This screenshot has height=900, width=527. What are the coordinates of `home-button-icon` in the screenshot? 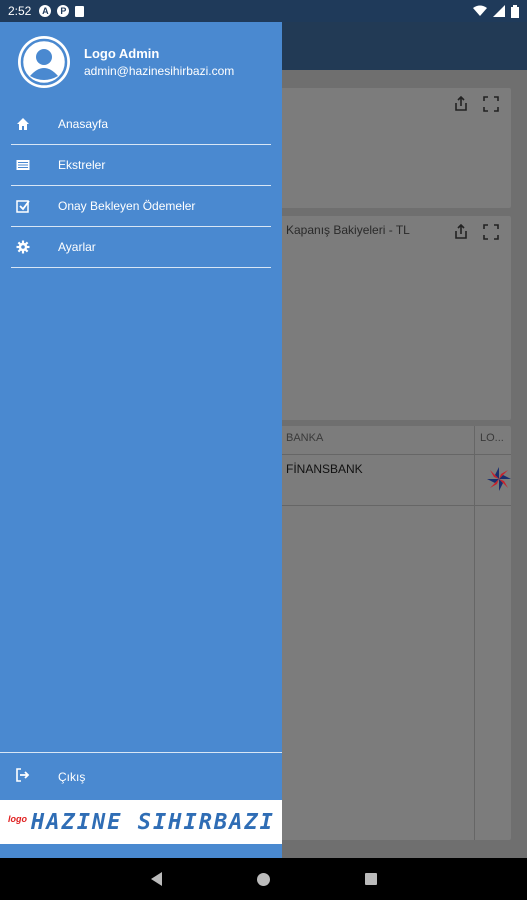 It's located at (263, 879).